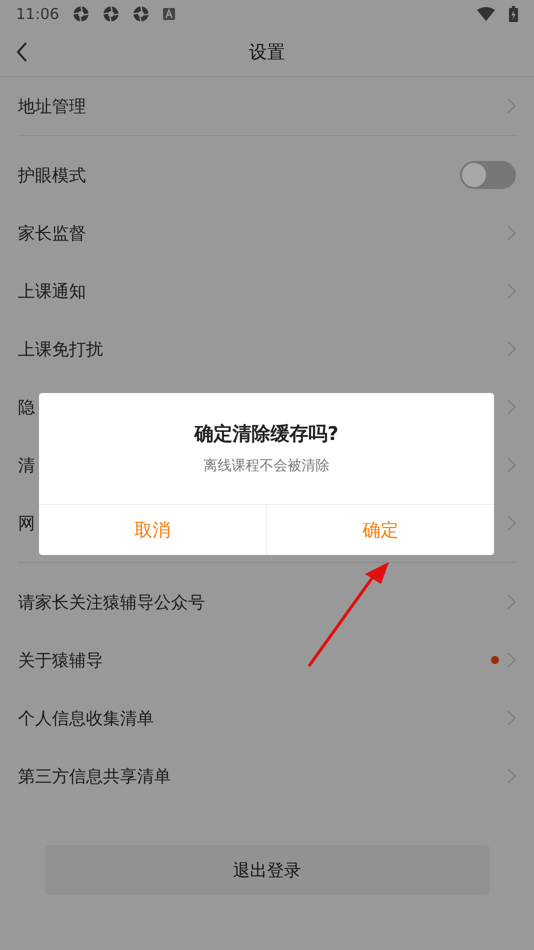 Image resolution: width=534 pixels, height=950 pixels. I want to click on dialog-title: 确定清除缓存吗?, so click(266, 434).